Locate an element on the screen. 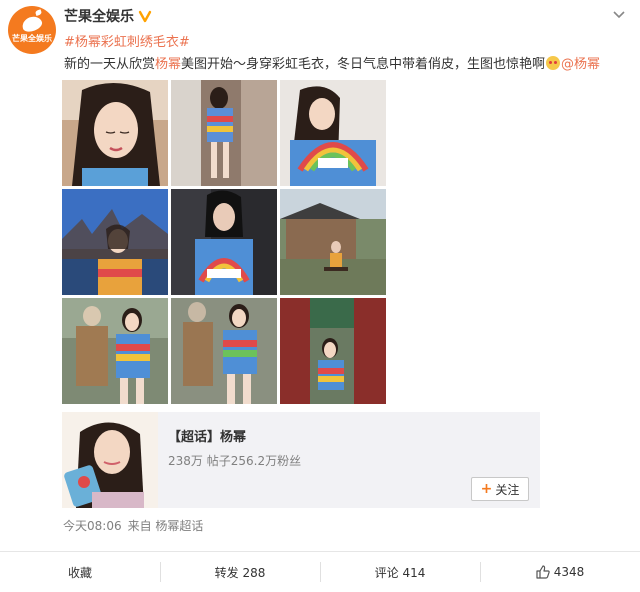 The height and width of the screenshot is (592, 640). post-source: 来自 杨幂超话 is located at coordinates (166, 526).